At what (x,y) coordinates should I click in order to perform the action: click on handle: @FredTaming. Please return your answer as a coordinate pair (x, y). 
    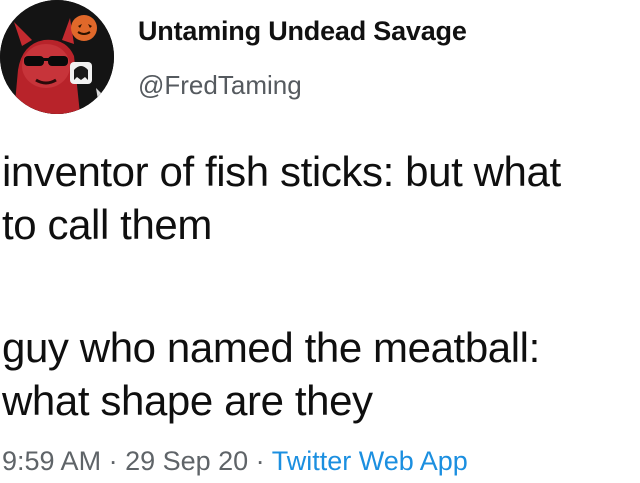
    Looking at the image, I should click on (220, 85).